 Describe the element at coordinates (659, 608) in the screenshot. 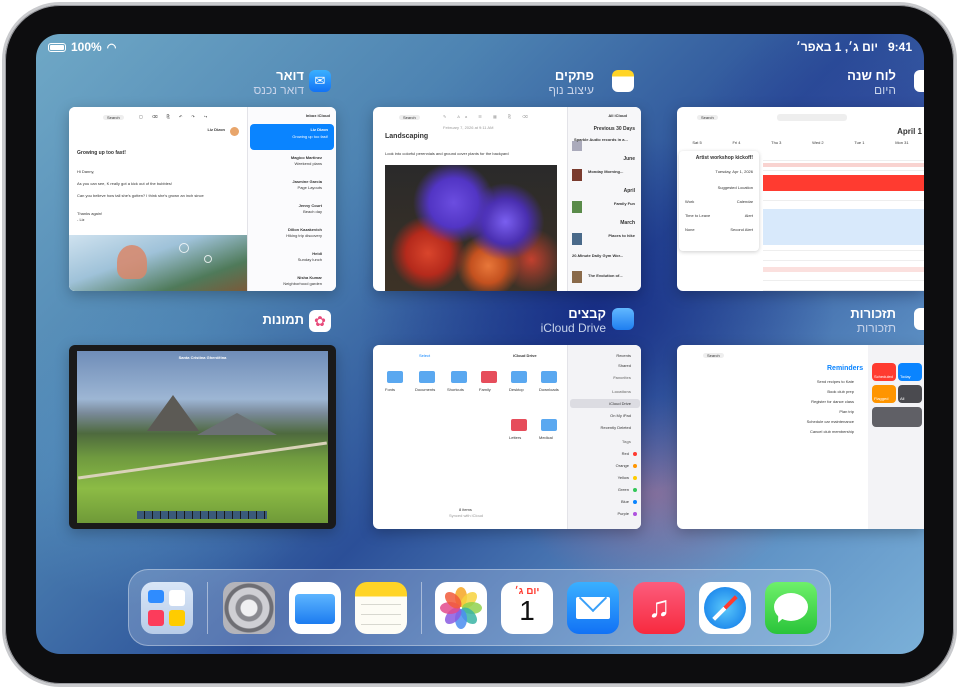

I see `music-icon: ♫` at that location.